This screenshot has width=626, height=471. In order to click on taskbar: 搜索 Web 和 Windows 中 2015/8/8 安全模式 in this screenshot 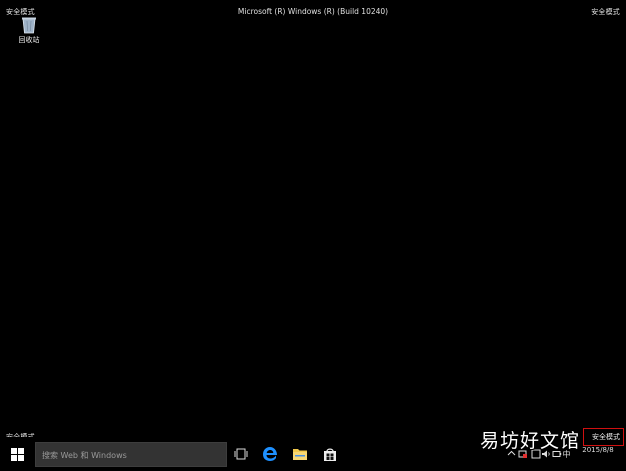, I will do `click(313, 449)`.